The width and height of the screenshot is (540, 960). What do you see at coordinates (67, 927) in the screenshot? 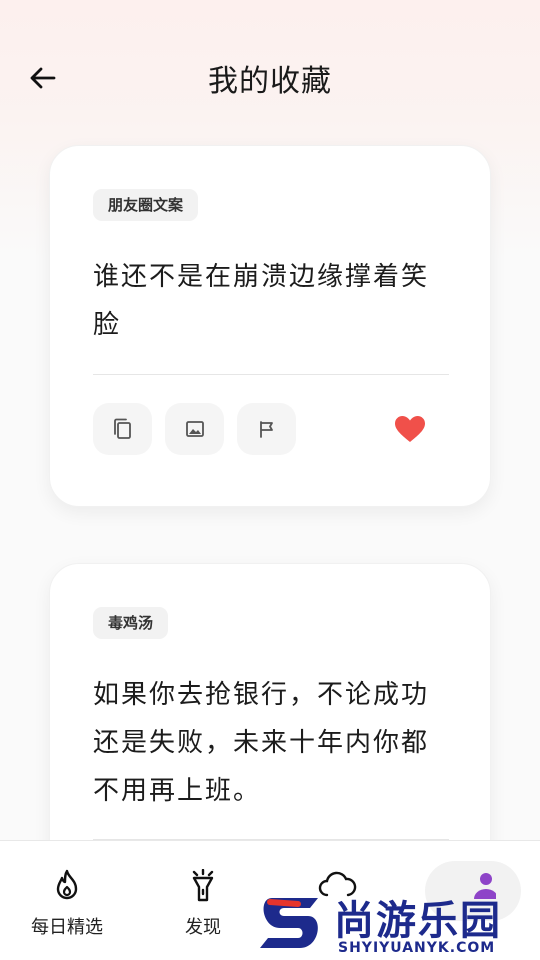
I see `nav-label: 每日精选` at bounding box center [67, 927].